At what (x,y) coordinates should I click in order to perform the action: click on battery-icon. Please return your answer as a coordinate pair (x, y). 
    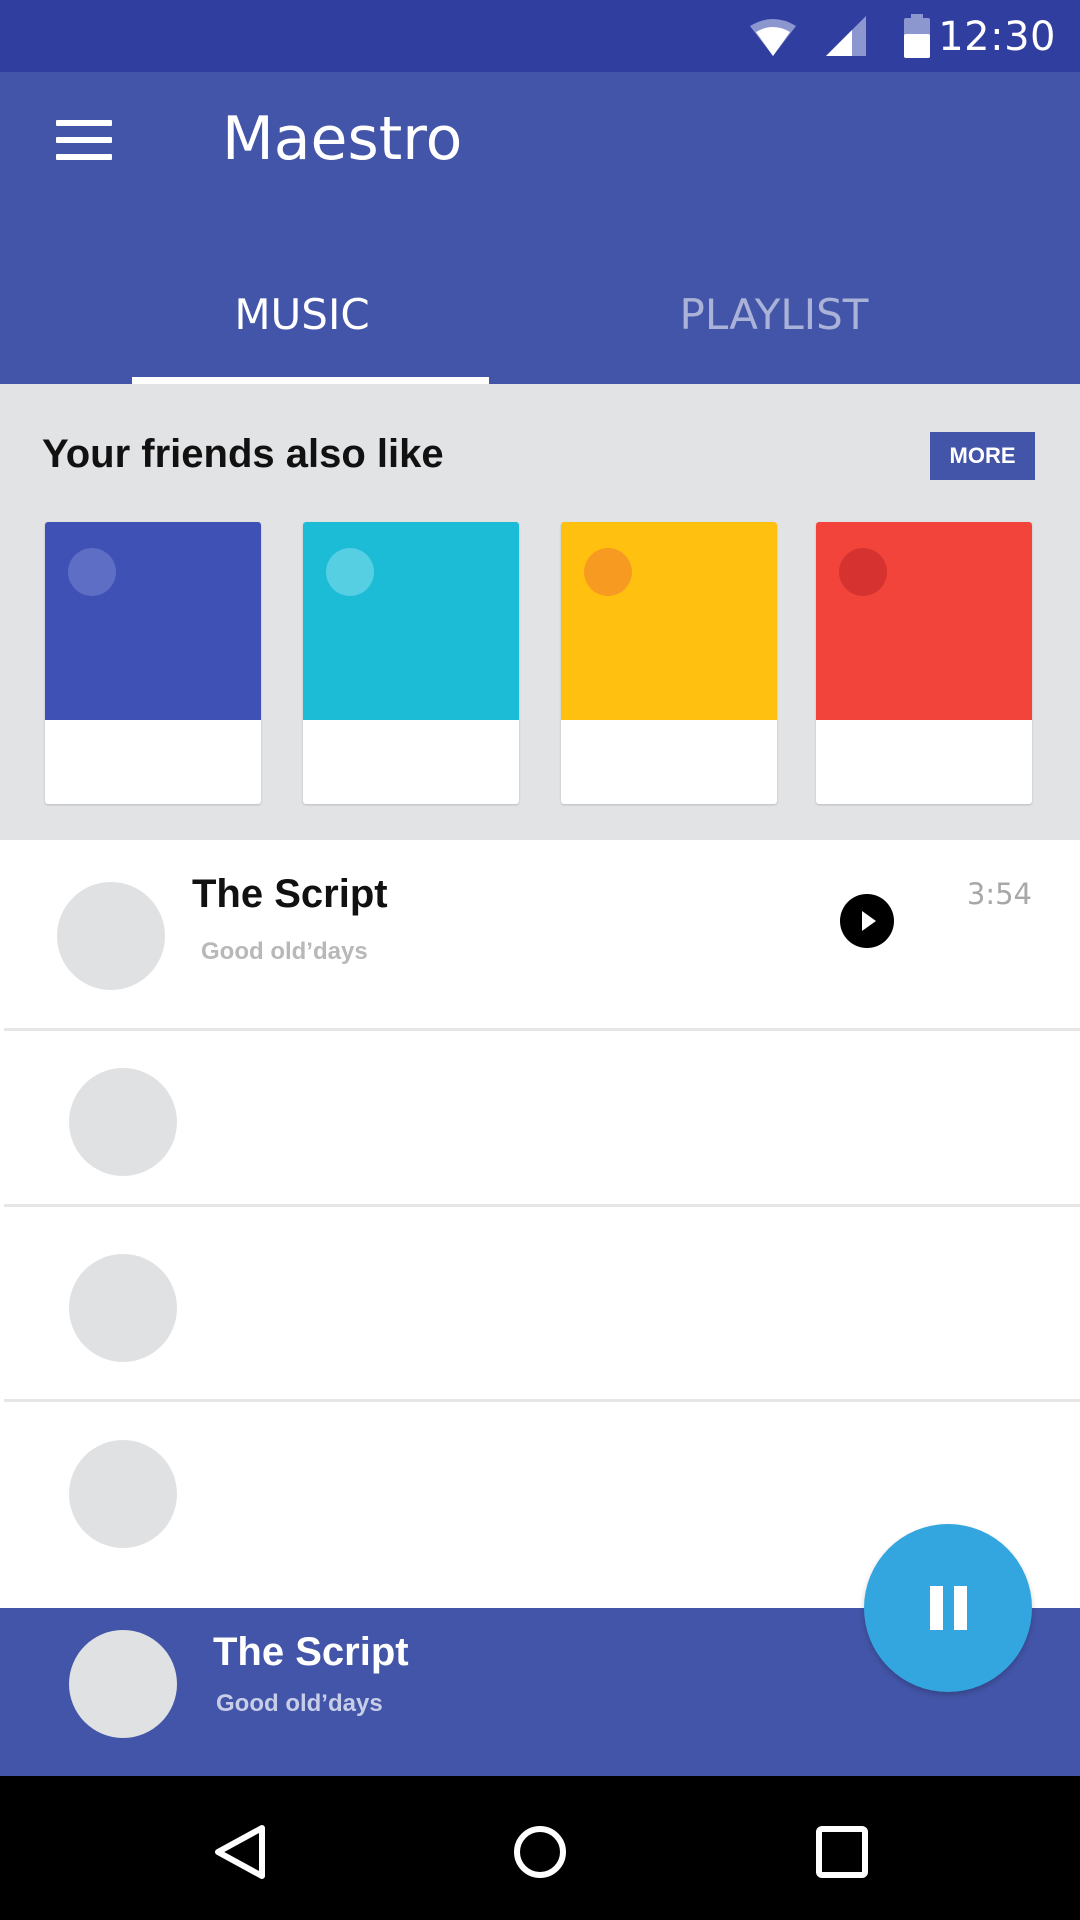
    Looking at the image, I should click on (917, 36).